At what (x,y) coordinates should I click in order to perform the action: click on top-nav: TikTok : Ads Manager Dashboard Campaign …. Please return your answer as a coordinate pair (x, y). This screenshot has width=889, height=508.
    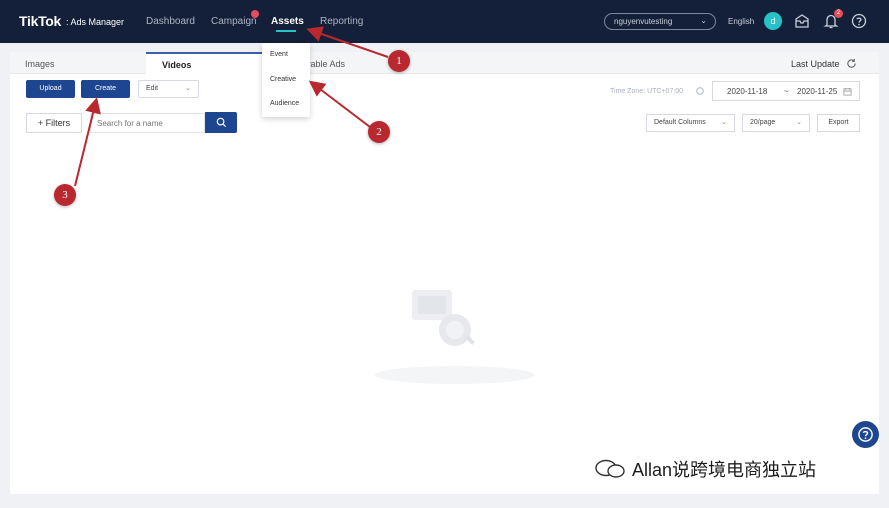
    Looking at the image, I should click on (444, 21).